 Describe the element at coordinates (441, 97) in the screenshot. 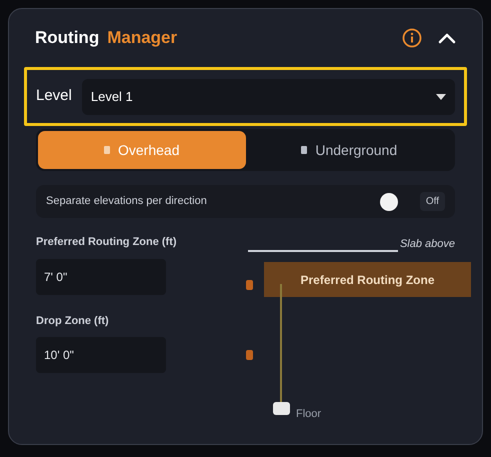

I see `caret-icon` at that location.